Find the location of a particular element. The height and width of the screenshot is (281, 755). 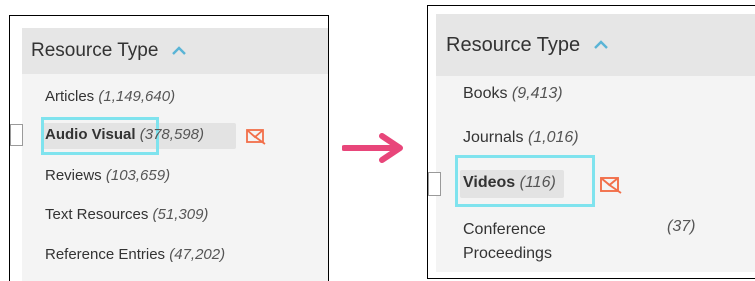

facet-item-articles: Articles (1,149,640) is located at coordinates (110, 96).